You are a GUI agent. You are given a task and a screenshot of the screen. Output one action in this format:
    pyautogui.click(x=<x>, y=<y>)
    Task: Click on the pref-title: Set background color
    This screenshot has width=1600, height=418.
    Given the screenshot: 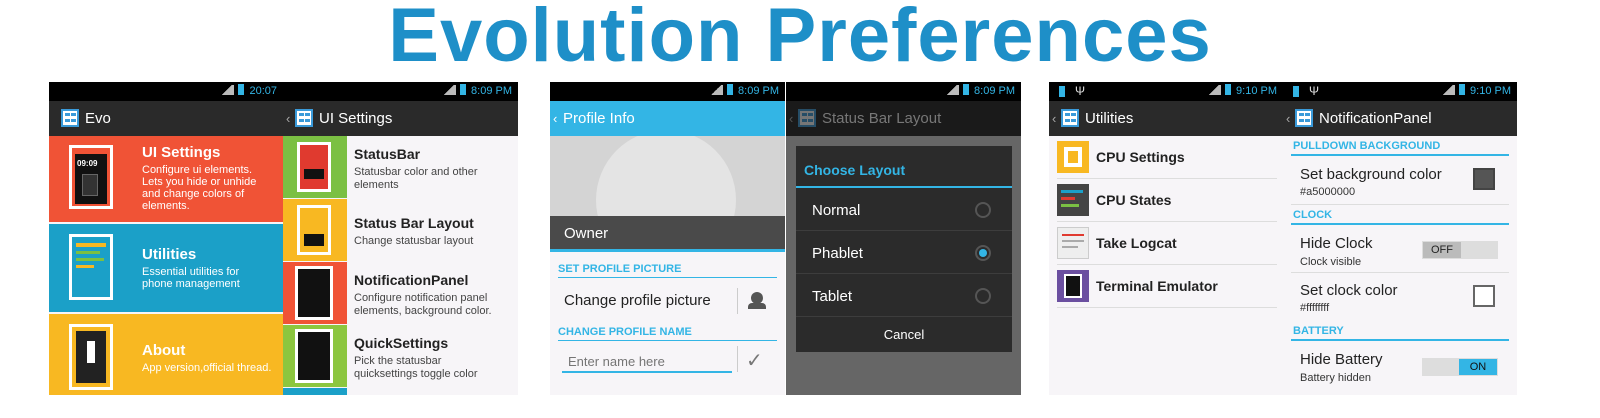 What is the action you would take?
    pyautogui.click(x=1371, y=174)
    